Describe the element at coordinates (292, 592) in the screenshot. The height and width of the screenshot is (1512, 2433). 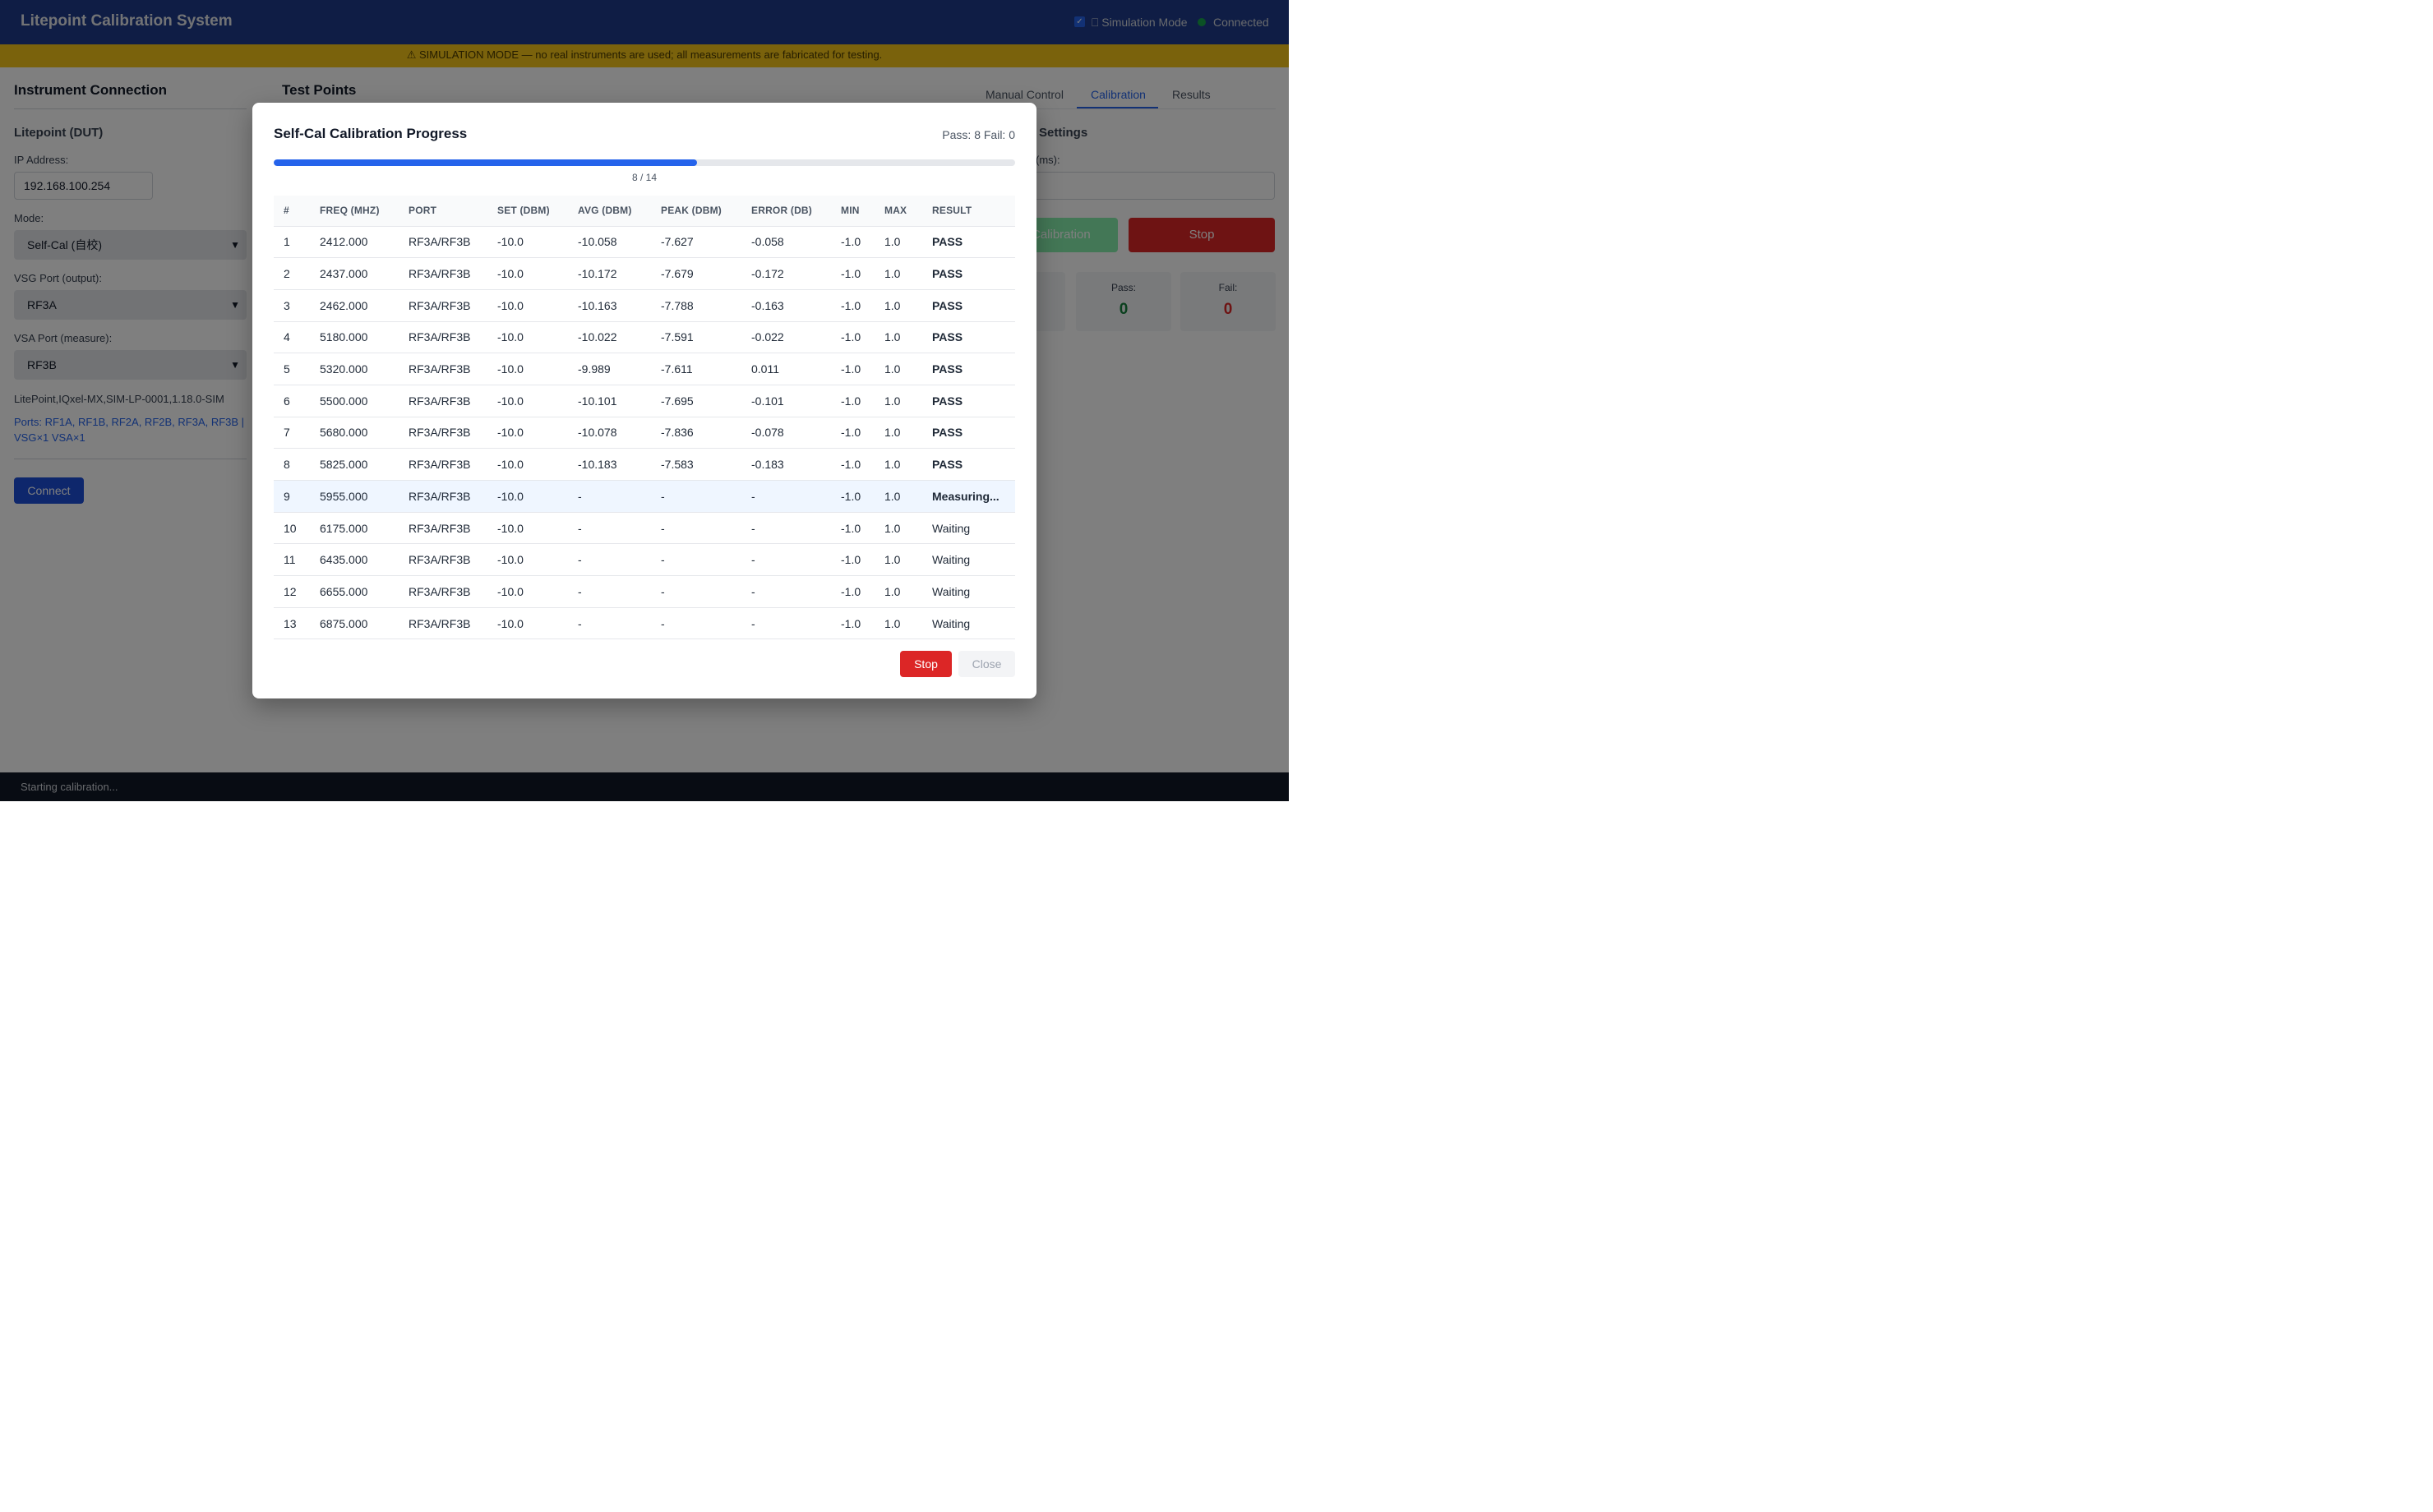
I see `table-cell: 12` at that location.